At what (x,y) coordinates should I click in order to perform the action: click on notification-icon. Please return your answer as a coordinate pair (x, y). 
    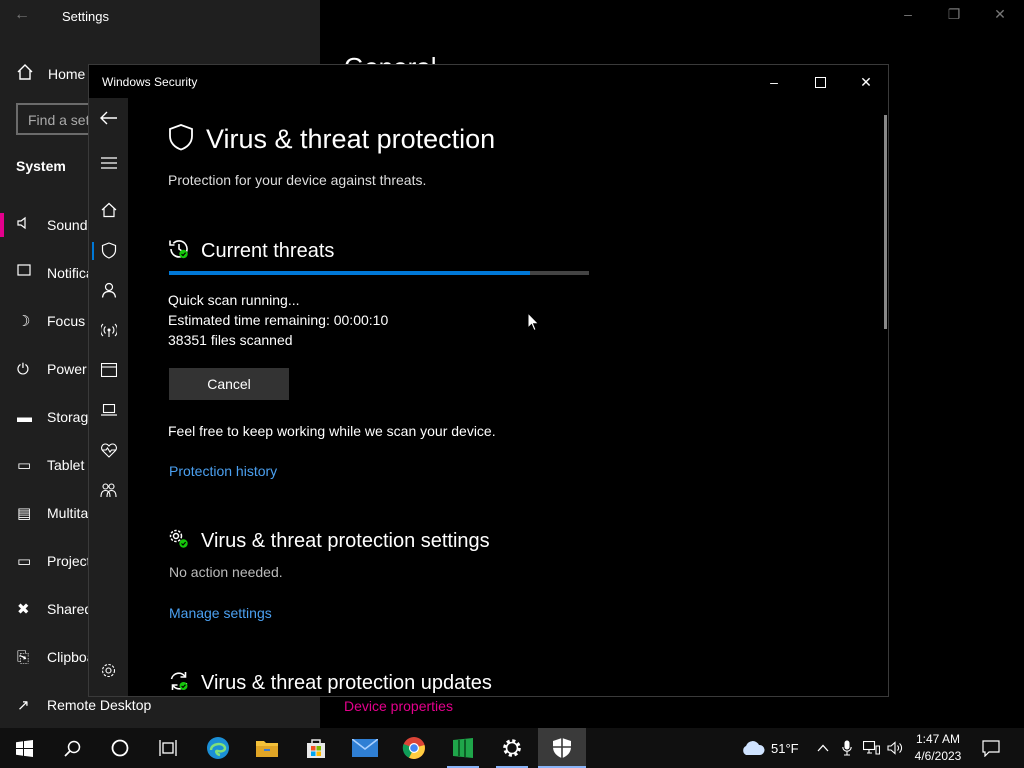
    Looking at the image, I should click on (23, 273).